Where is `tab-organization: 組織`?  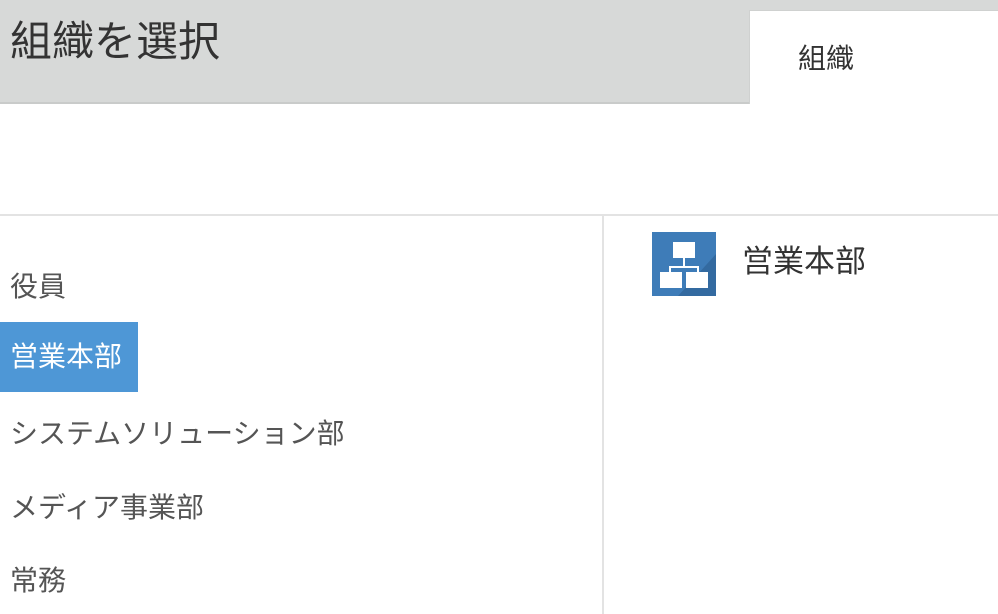 tab-organization: 組織 is located at coordinates (873, 57).